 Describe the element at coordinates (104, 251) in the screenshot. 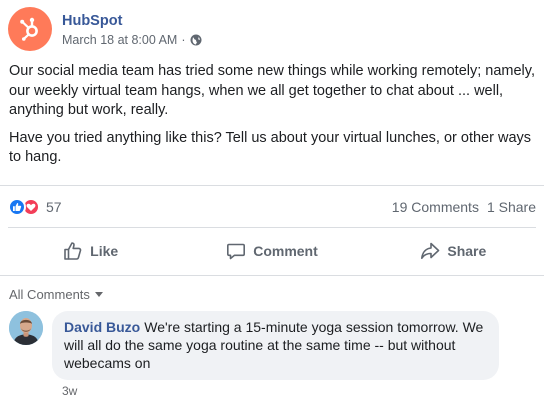

I see `like-button-label: Like` at that location.